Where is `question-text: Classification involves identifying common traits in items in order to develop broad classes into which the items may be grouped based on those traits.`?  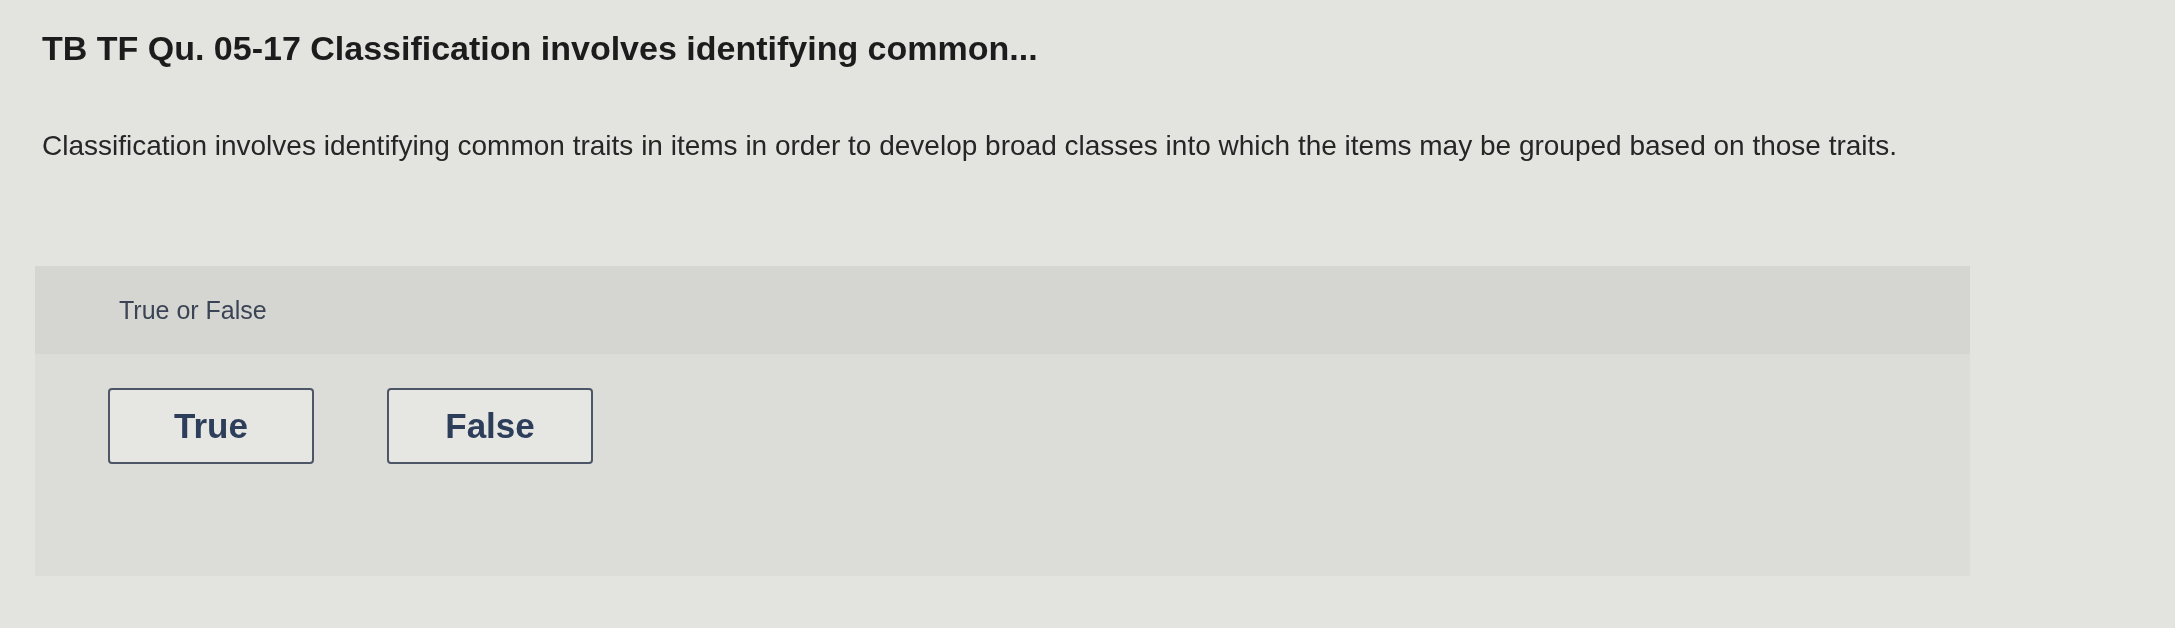 question-text: Classification involves identifying common traits in items in order to develop broad classes into which the items may be grouped based on those traits. is located at coordinates (970, 146).